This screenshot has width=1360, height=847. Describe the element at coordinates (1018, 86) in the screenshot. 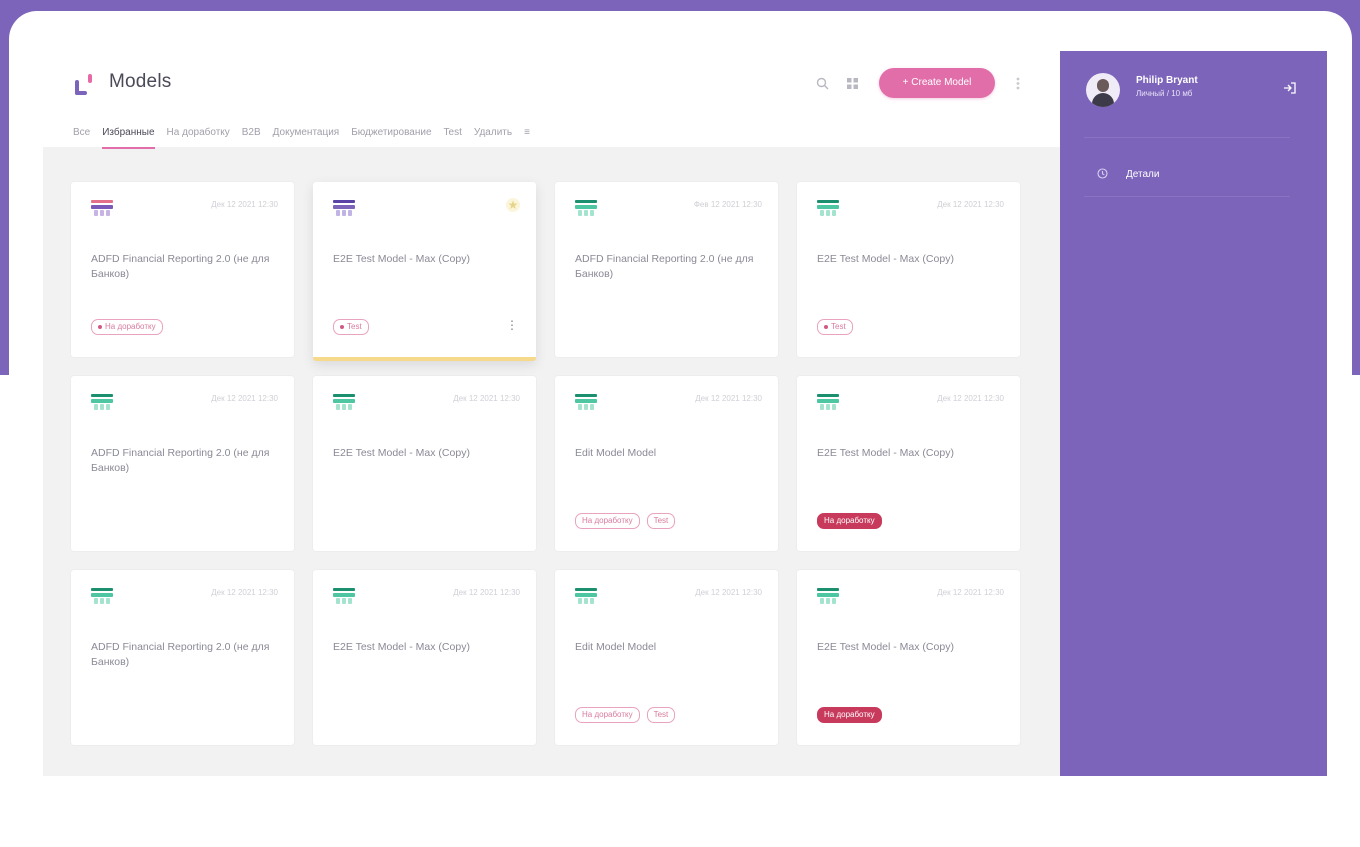

I see `more-icon` at that location.